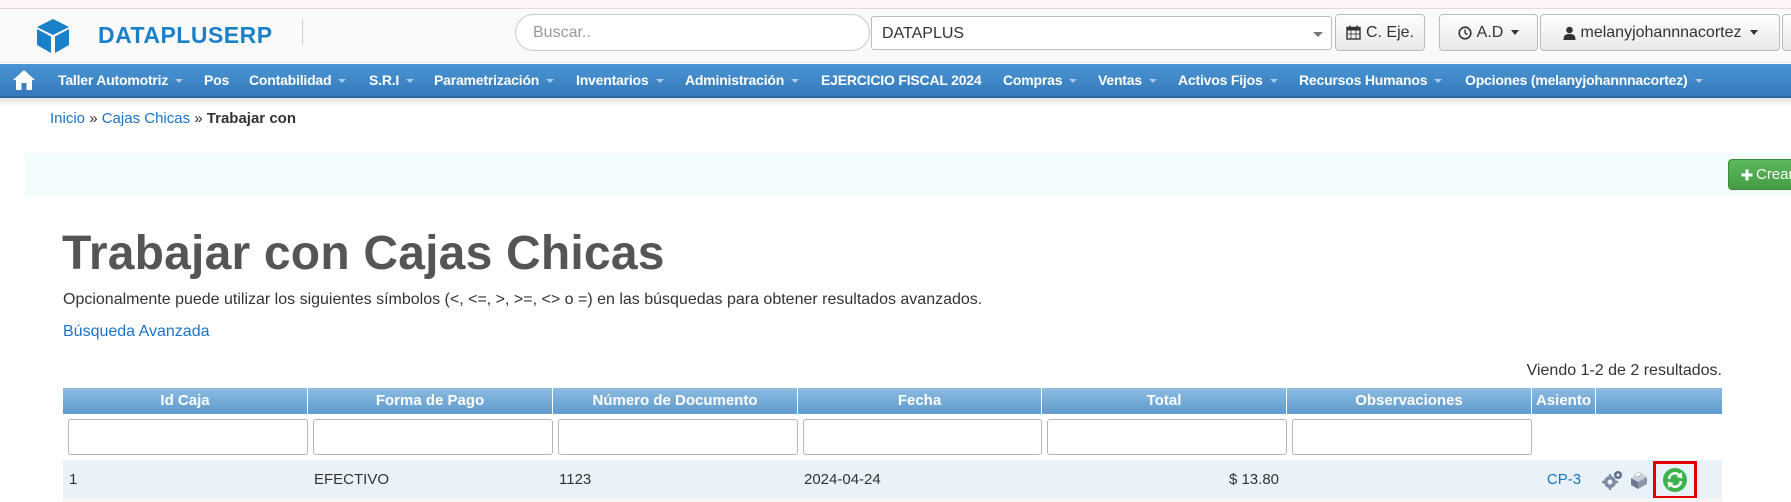 The width and height of the screenshot is (1791, 502). I want to click on breadcrumb: Inicio » Cajas Chicas » Trabajar con, so click(173, 118).